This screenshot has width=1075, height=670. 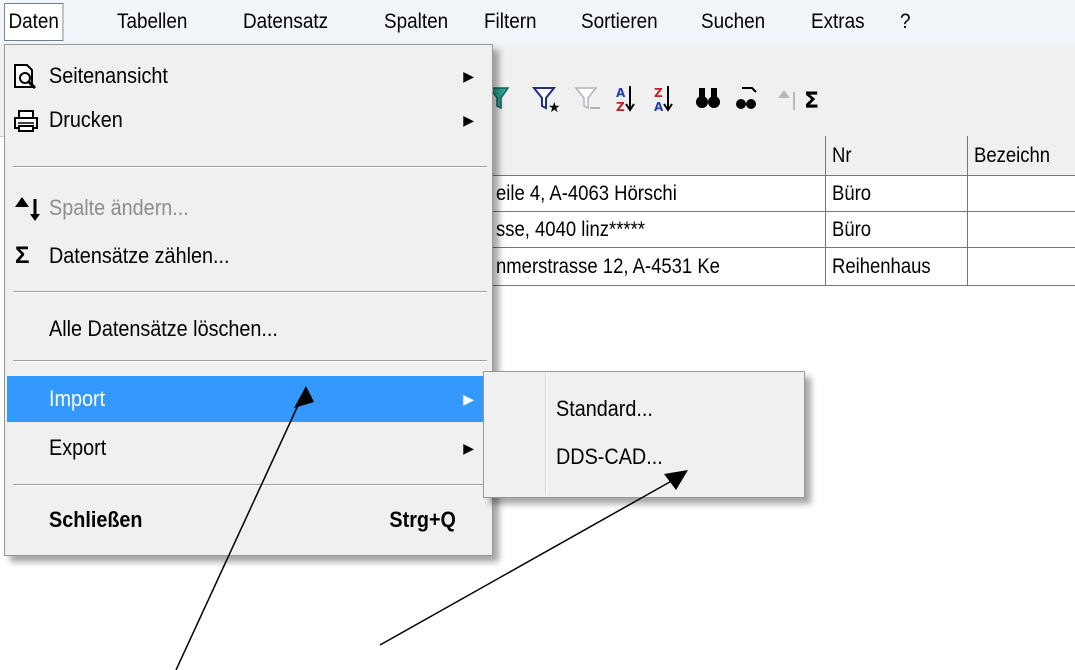 I want to click on sort-ascending-icon: A Z, so click(x=625, y=100).